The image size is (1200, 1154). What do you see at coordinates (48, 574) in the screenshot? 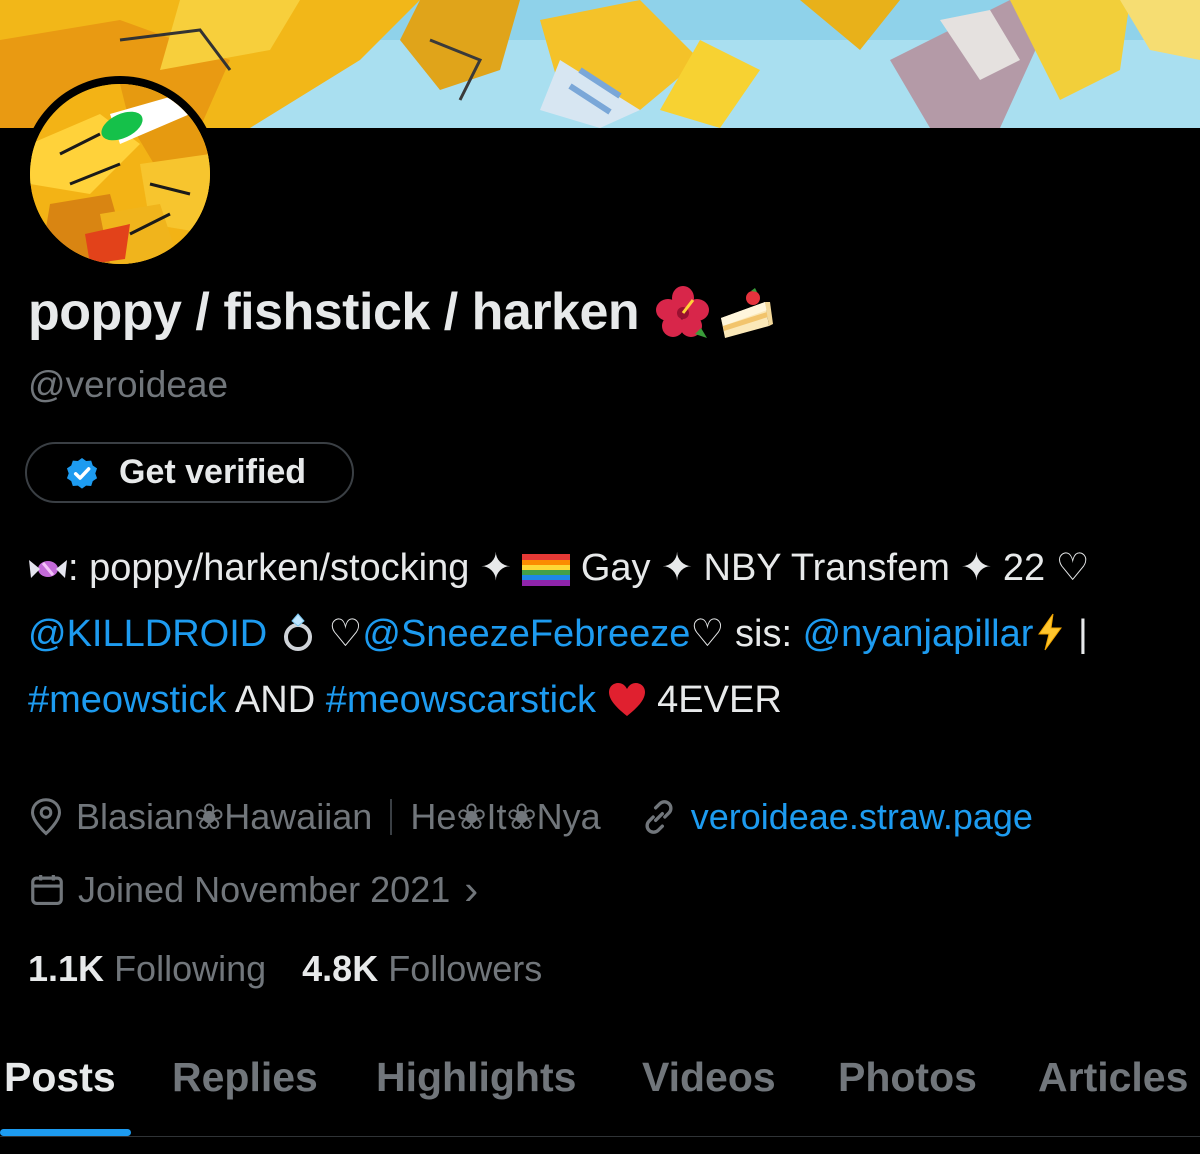
I see `candy-icon` at bounding box center [48, 574].